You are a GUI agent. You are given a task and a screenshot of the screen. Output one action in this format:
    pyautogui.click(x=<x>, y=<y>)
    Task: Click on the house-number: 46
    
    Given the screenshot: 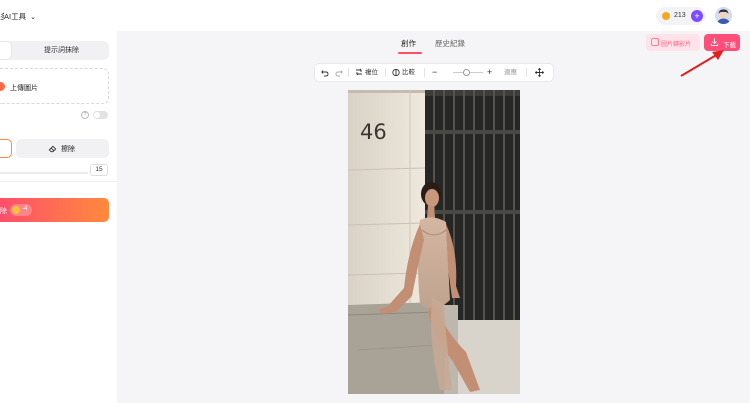 What is the action you would take?
    pyautogui.click(x=373, y=132)
    